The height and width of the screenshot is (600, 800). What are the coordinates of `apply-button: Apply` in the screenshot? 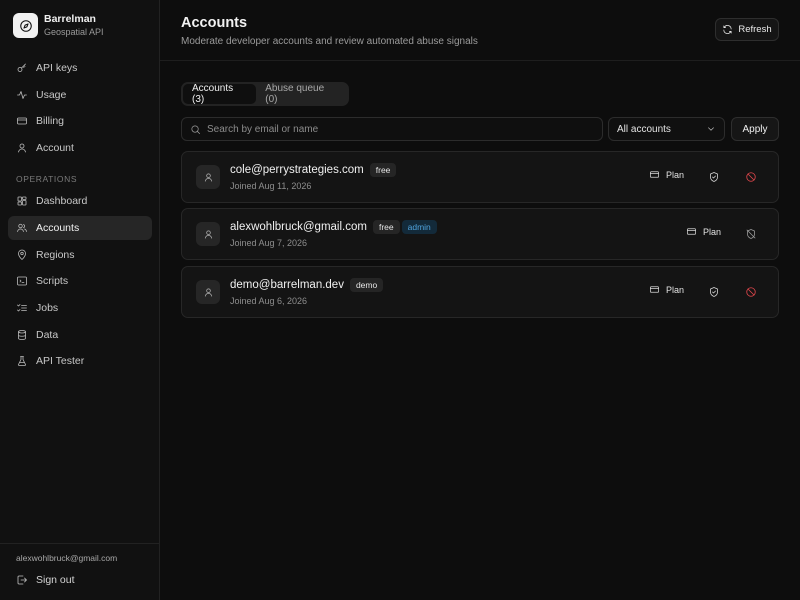 It's located at (755, 129).